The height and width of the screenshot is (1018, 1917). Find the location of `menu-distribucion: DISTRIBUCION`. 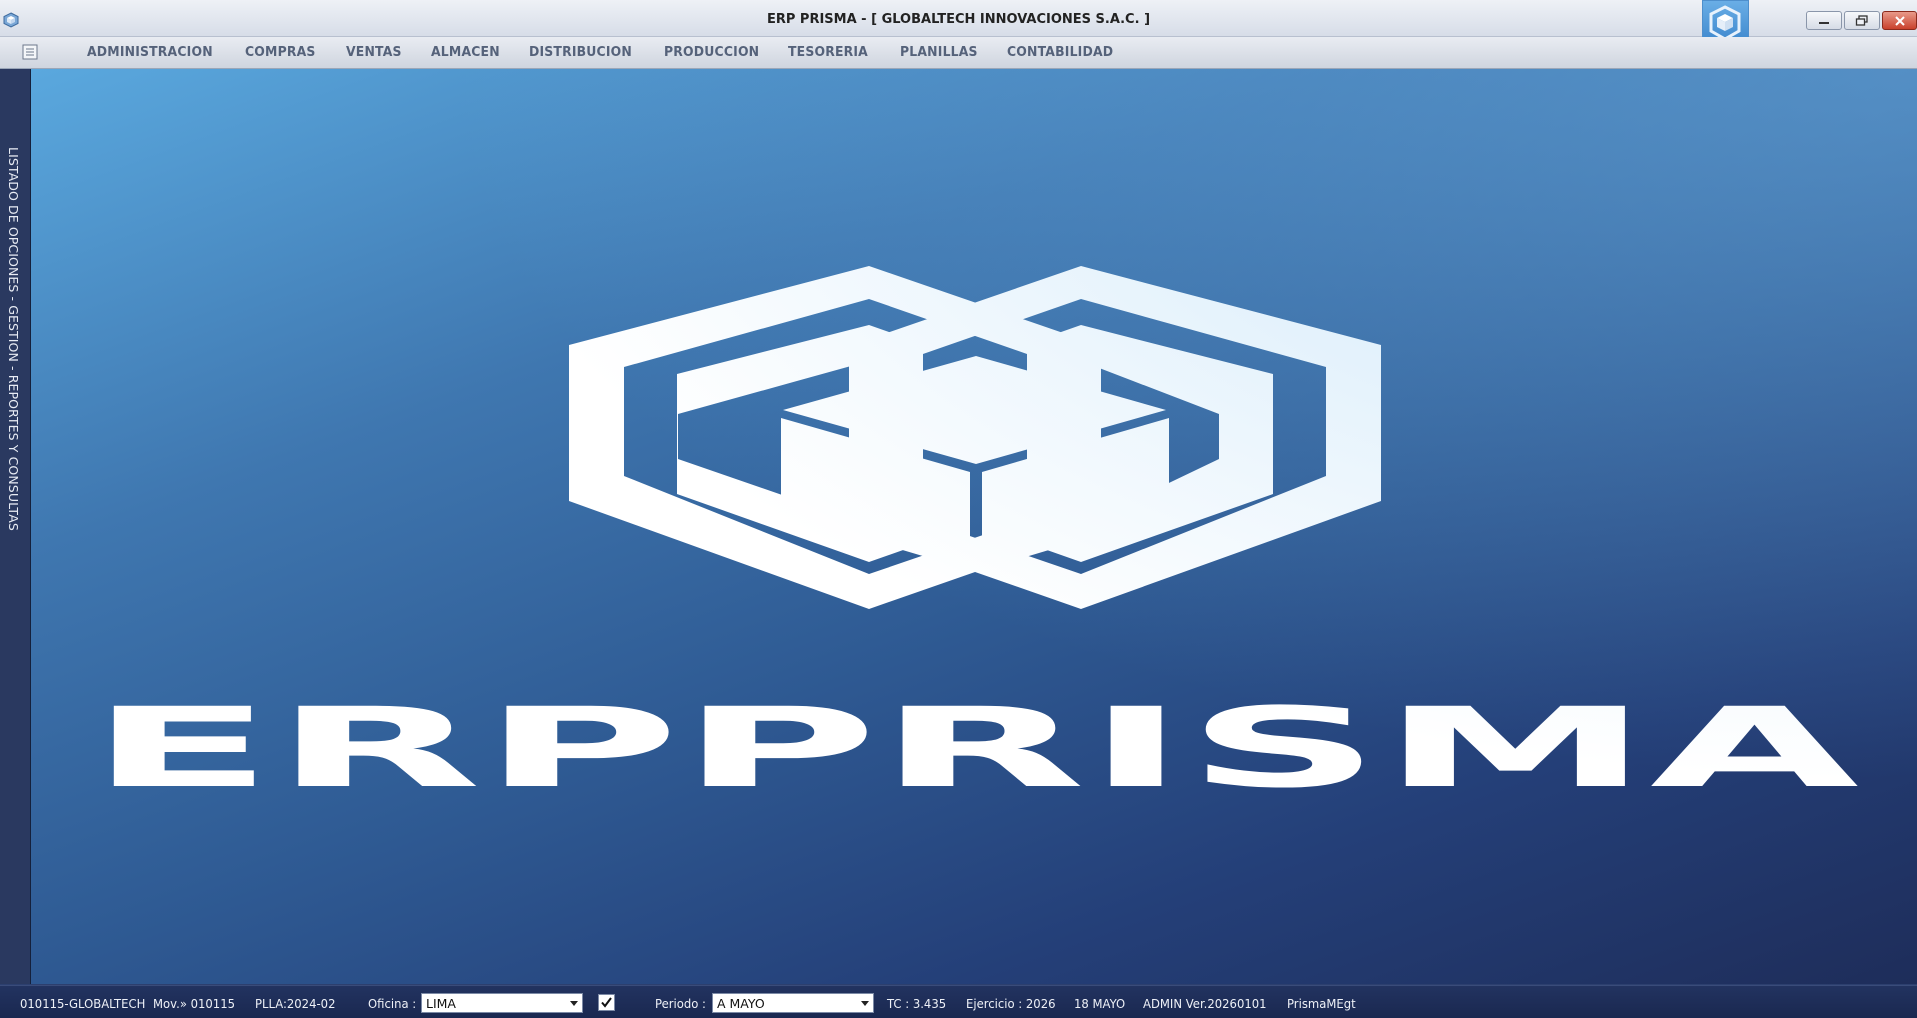

menu-distribucion: DISTRIBUCION is located at coordinates (580, 52).